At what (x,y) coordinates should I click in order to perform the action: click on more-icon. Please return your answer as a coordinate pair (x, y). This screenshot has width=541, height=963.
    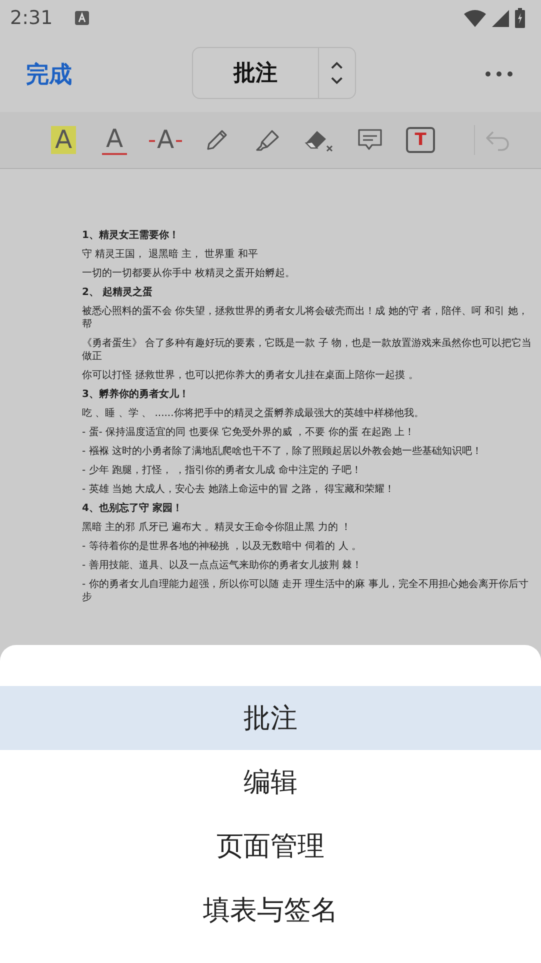
    Looking at the image, I should click on (499, 74).